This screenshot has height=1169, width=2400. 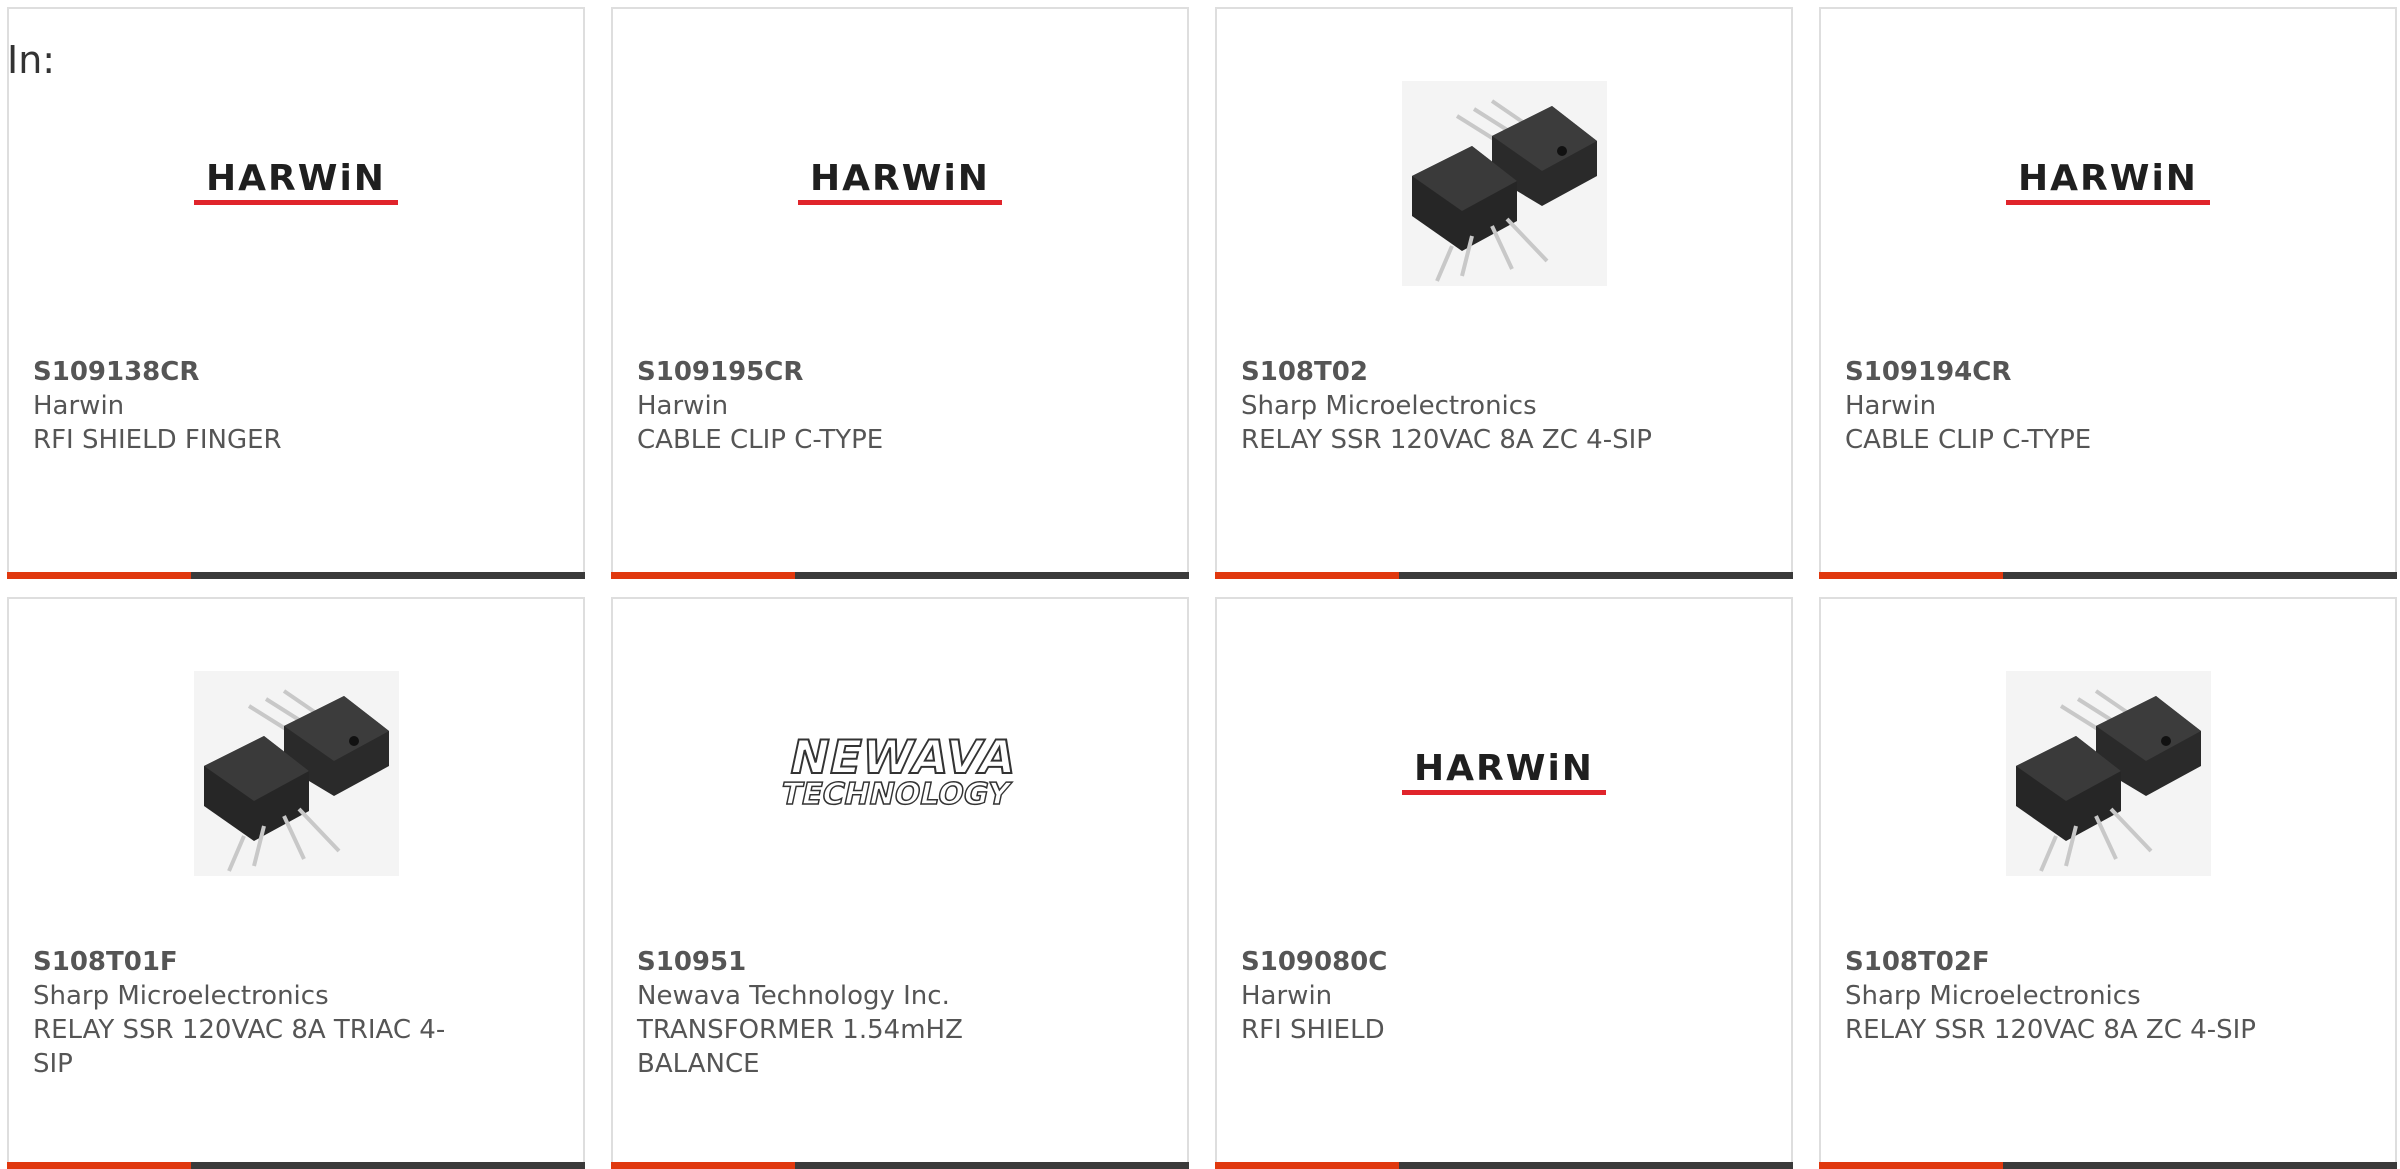 What do you see at coordinates (243, 962) in the screenshot?
I see `part-number: S108T01F` at bounding box center [243, 962].